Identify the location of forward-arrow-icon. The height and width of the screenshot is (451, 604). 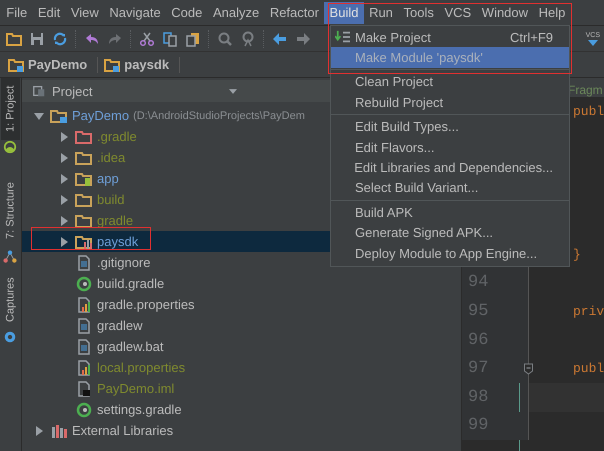
(303, 38).